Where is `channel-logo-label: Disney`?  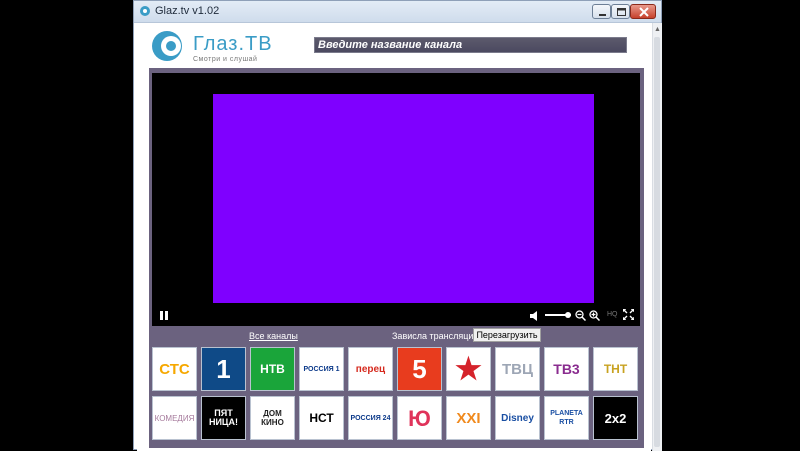
channel-logo-label: Disney is located at coordinates (517, 418).